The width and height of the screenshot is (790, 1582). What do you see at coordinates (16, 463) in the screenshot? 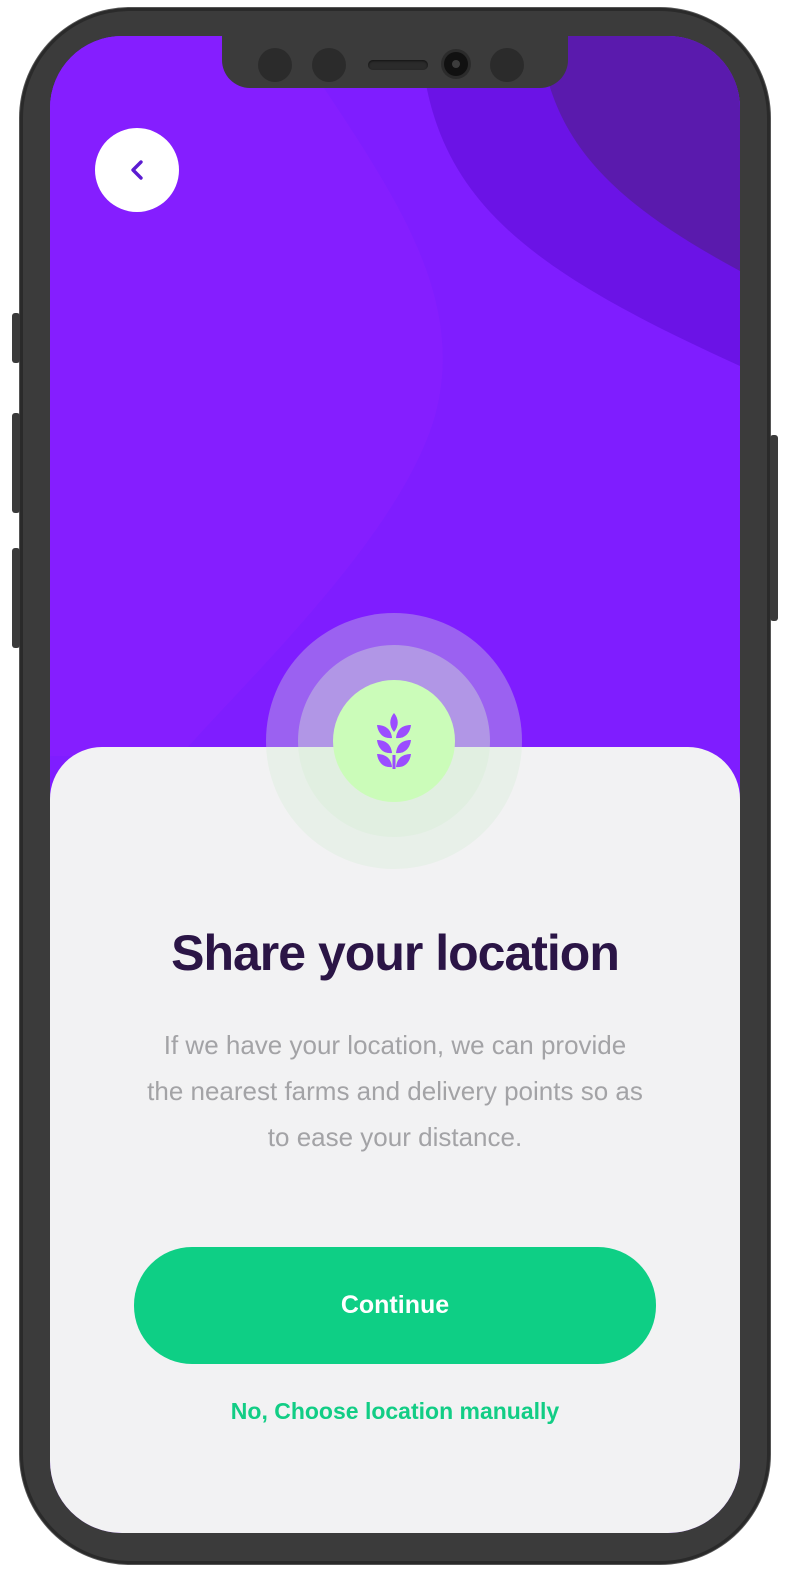
I see `volume-up-button` at bounding box center [16, 463].